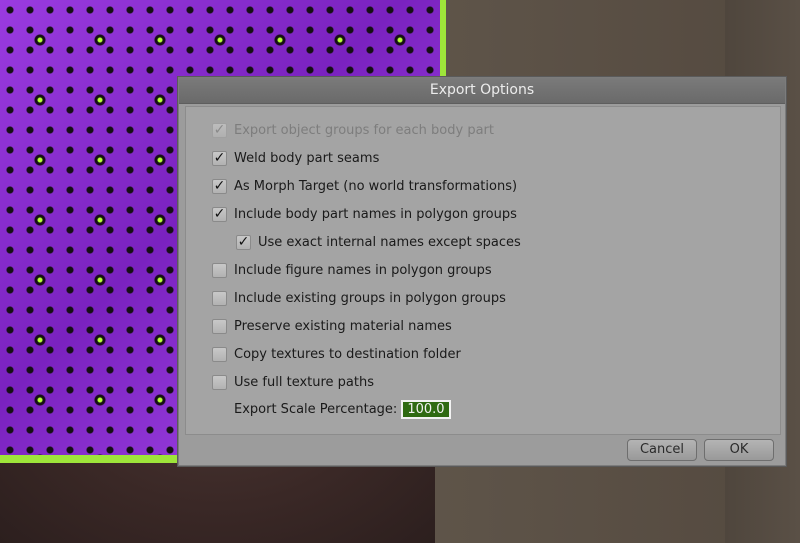 The height and width of the screenshot is (543, 800). Describe the element at coordinates (219, 298) in the screenshot. I see `checkbox-existing-groups` at that location.